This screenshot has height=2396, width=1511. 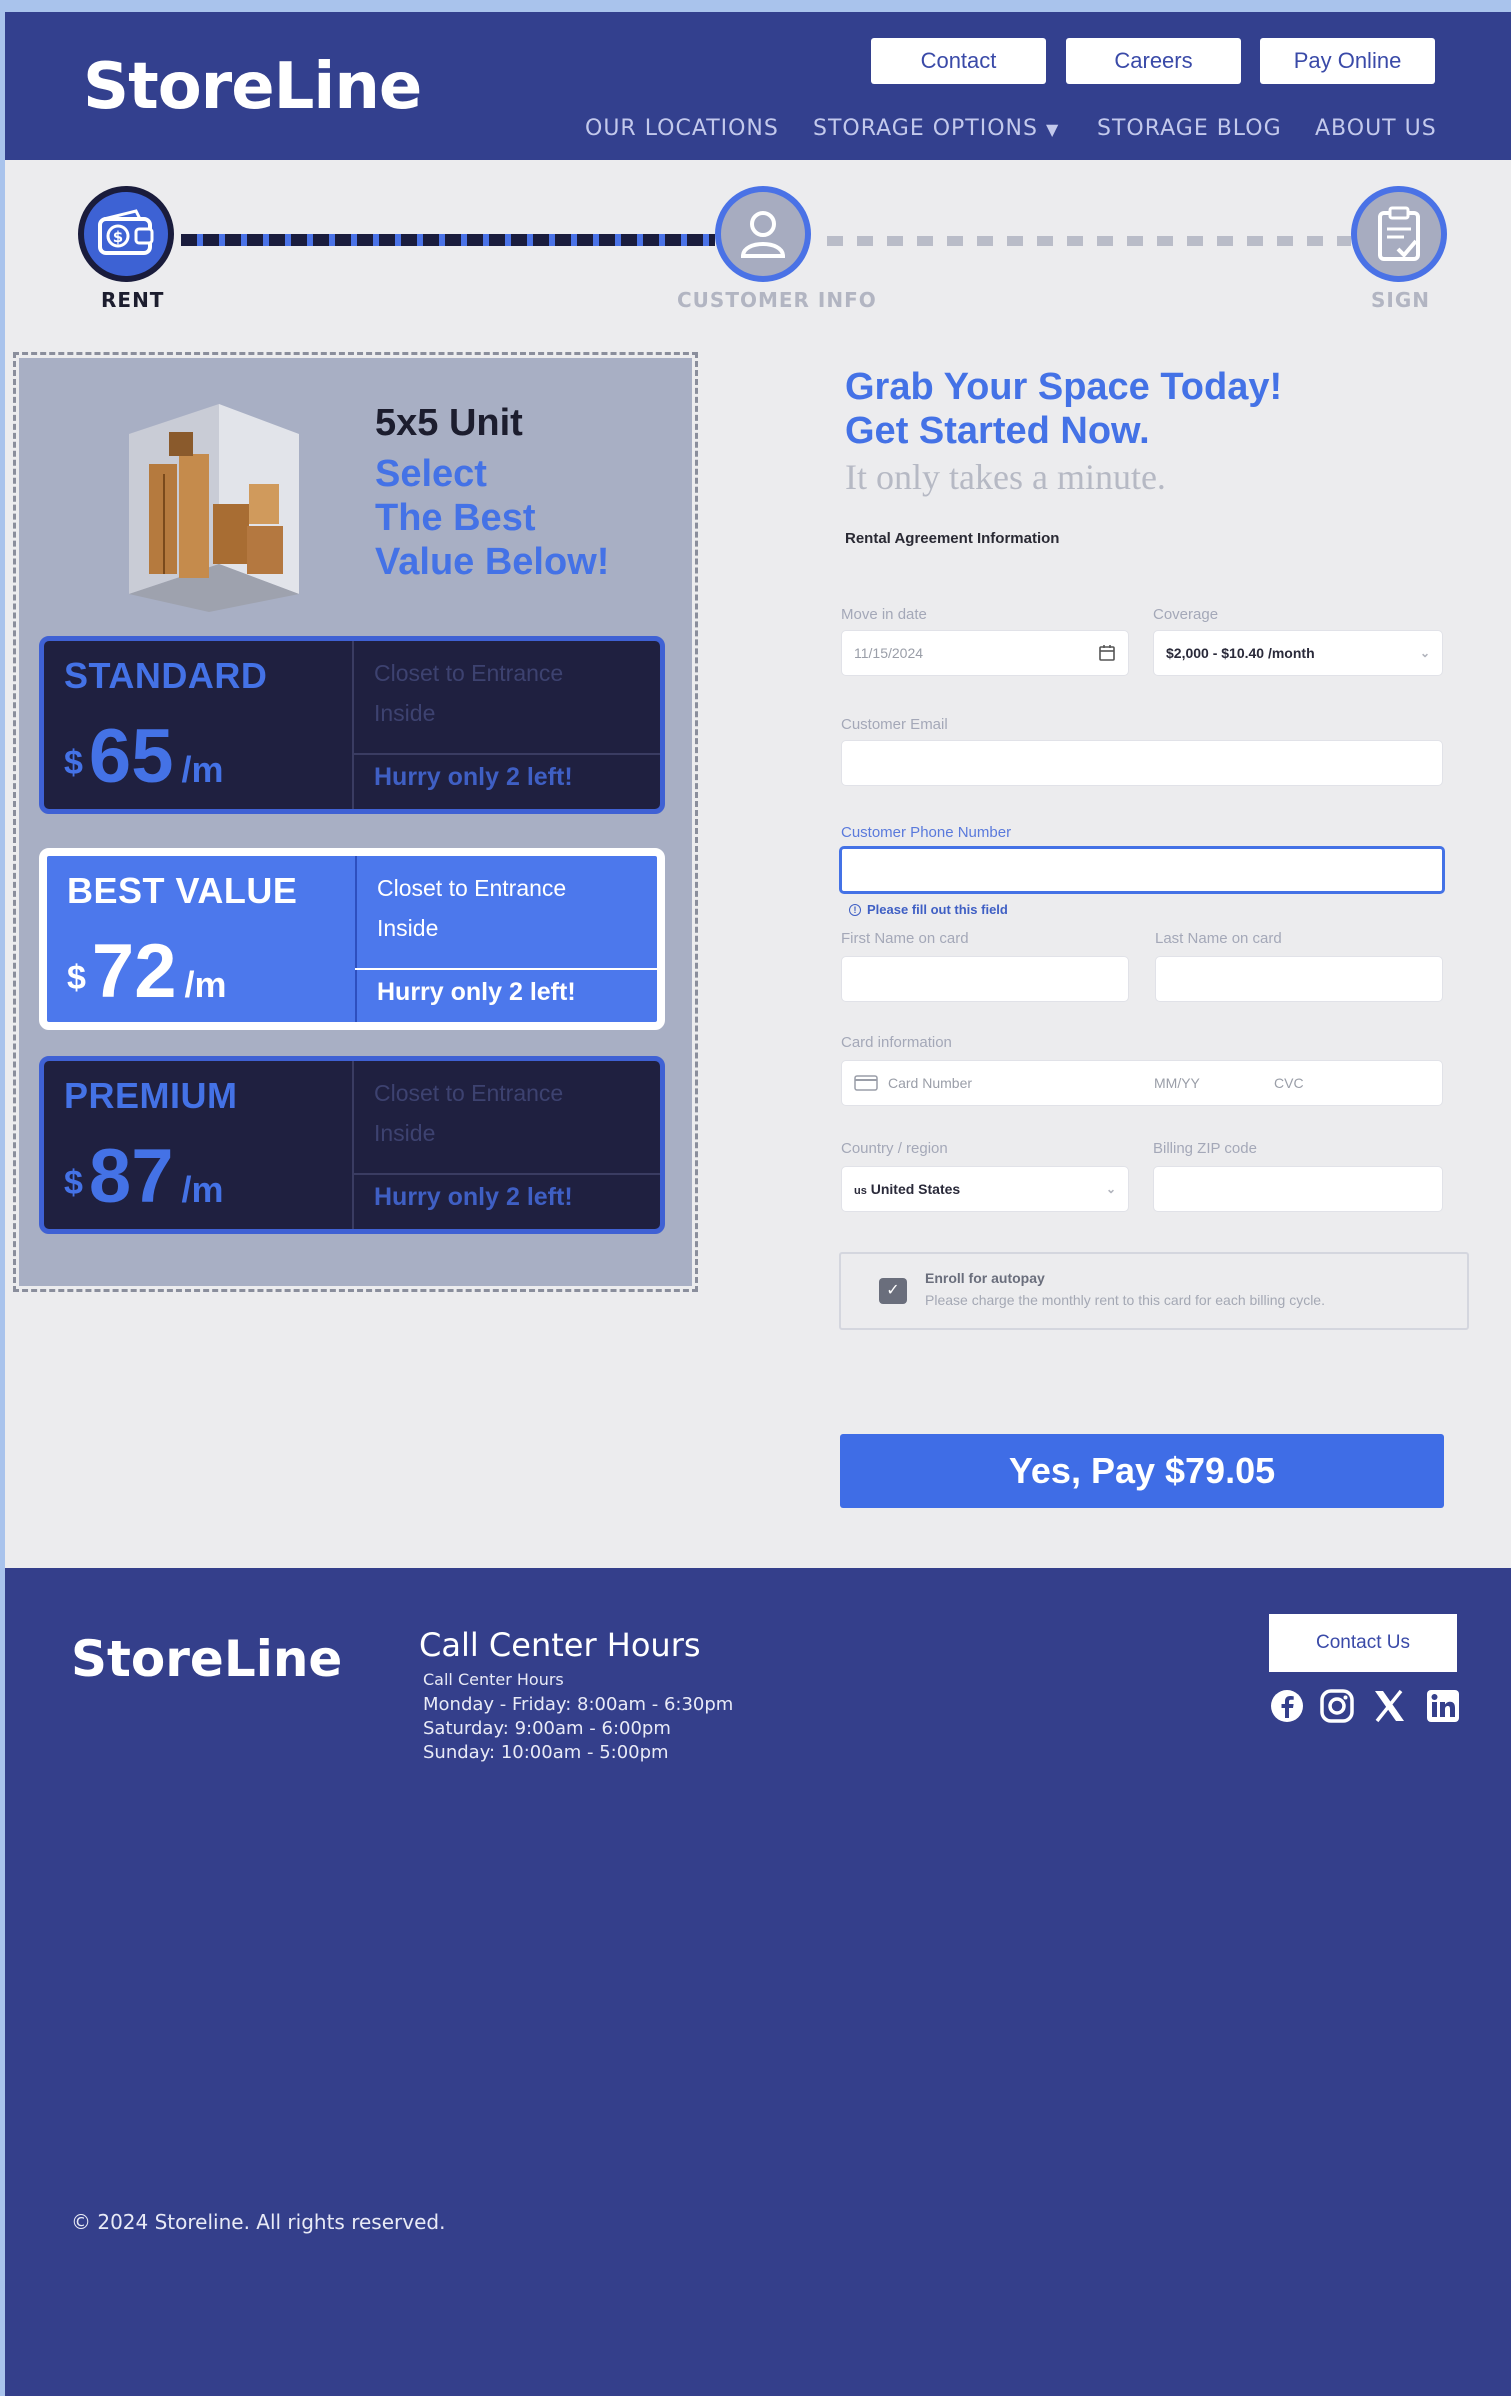 I want to click on pay-online-button: Pay Online, so click(x=1347, y=61).